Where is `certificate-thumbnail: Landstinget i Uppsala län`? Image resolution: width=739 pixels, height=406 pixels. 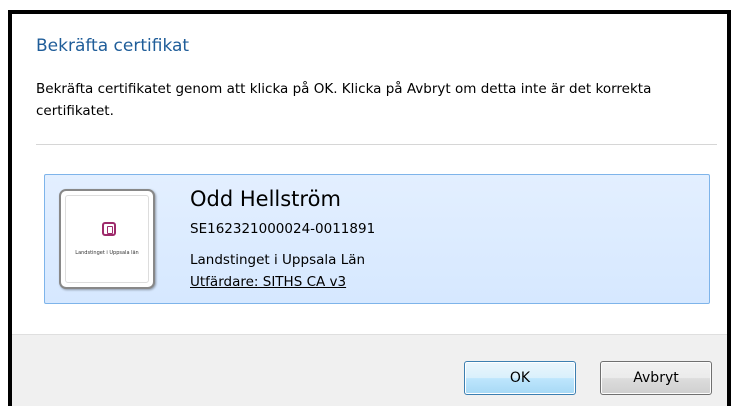
certificate-thumbnail: Landstinget i Uppsala län is located at coordinates (107, 239).